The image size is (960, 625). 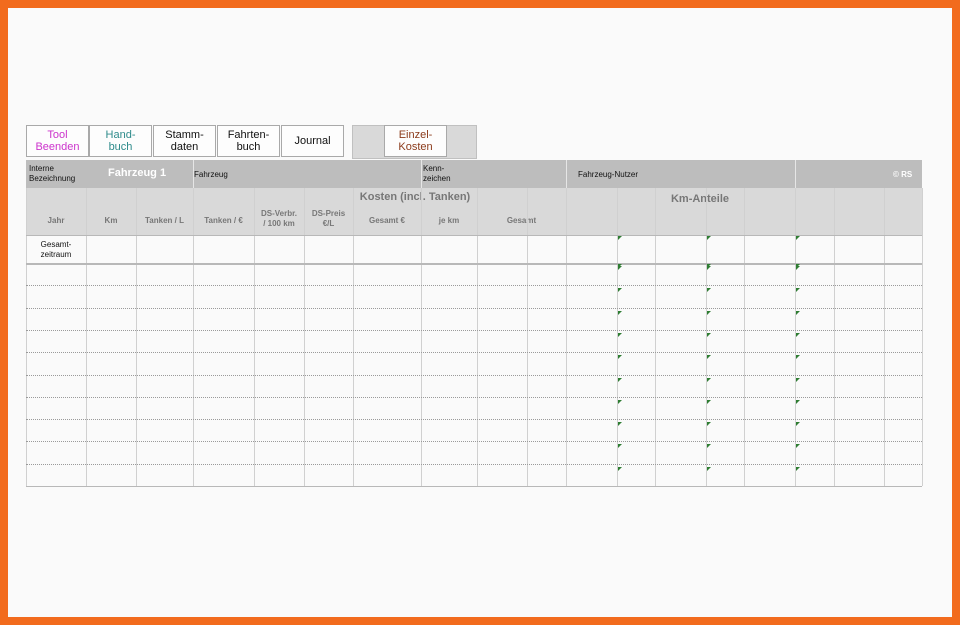 I want to click on kosten-group-header: Kosten (incl. Tanken), so click(x=415, y=197).